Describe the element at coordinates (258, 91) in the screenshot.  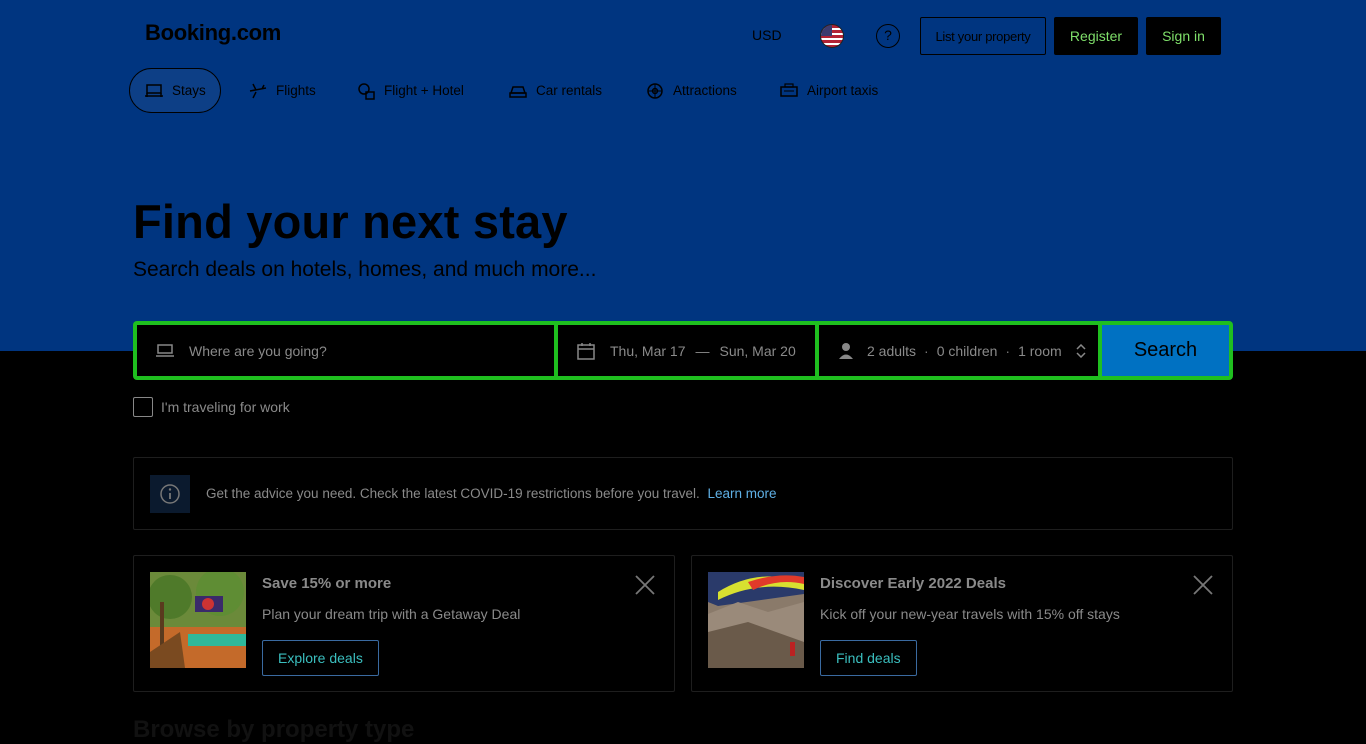
I see `plane-icon` at that location.